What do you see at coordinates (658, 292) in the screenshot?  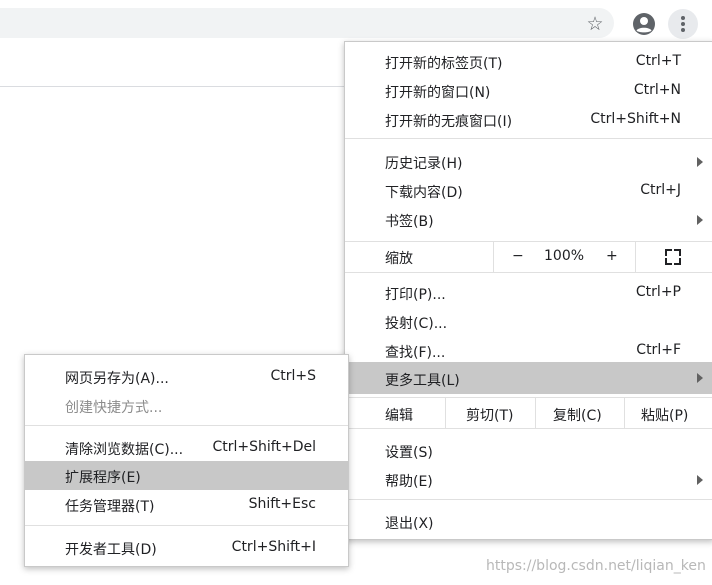 I see `menu-item-shortcut: Ctrl+P` at bounding box center [658, 292].